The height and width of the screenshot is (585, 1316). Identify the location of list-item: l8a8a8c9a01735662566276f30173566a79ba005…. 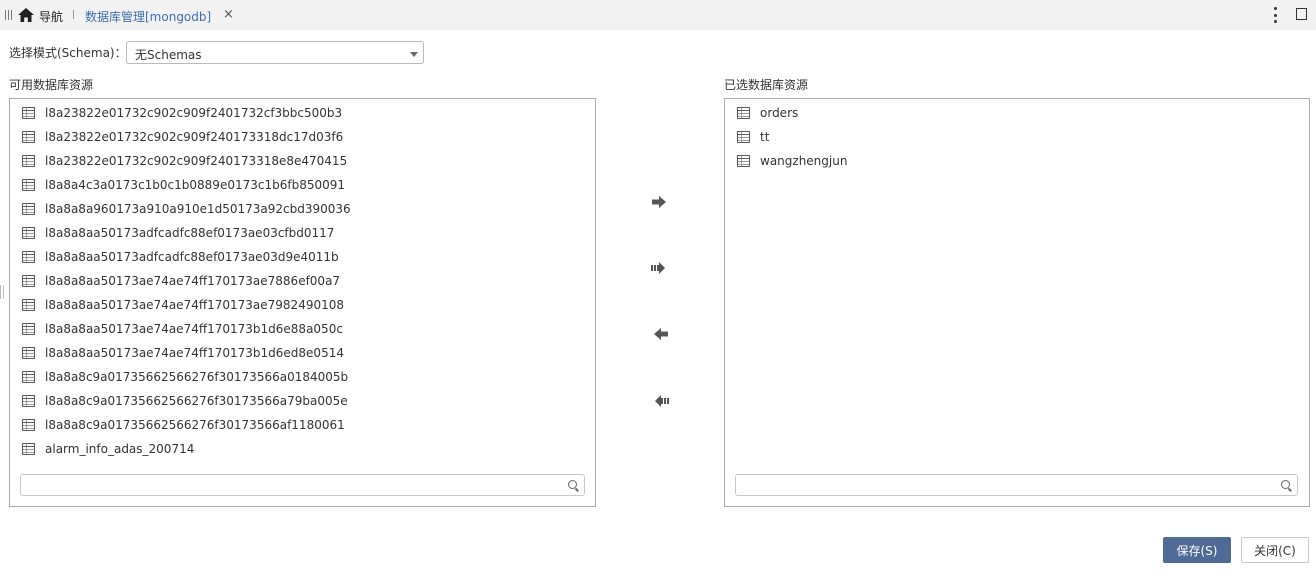
(305, 401).